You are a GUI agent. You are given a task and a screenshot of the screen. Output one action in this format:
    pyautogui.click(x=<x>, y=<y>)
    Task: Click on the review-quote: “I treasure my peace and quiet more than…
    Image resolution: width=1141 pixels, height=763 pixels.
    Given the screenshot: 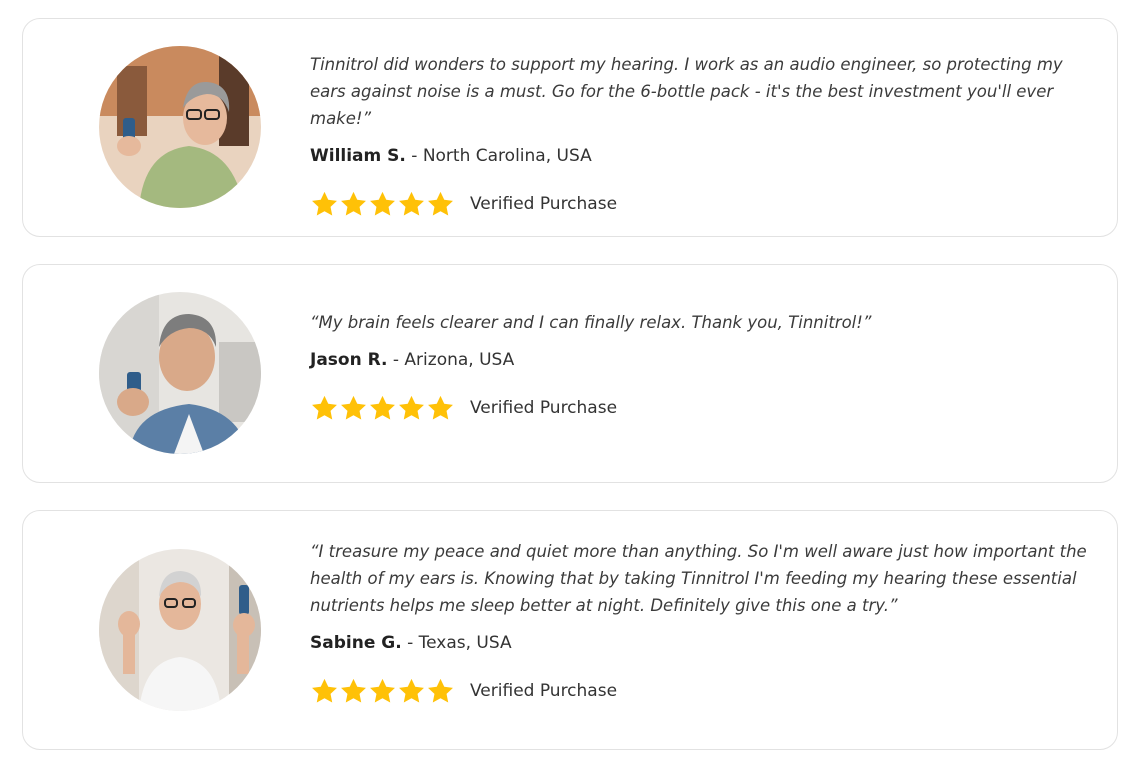 What is the action you would take?
    pyautogui.click(x=698, y=578)
    